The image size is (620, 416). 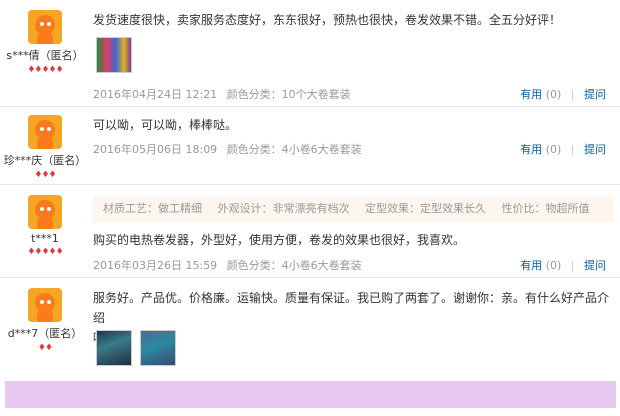 I want to click on review-text: 购买的电热卷发器，外型好，使用方便，卷发的效果也很好，我喜欢。, so click(x=279, y=240).